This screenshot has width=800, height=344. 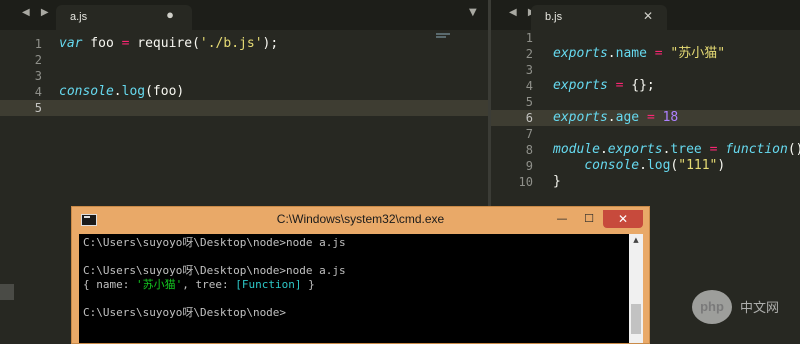 I want to click on code-token: "苏小猫", so click(x=698, y=53).